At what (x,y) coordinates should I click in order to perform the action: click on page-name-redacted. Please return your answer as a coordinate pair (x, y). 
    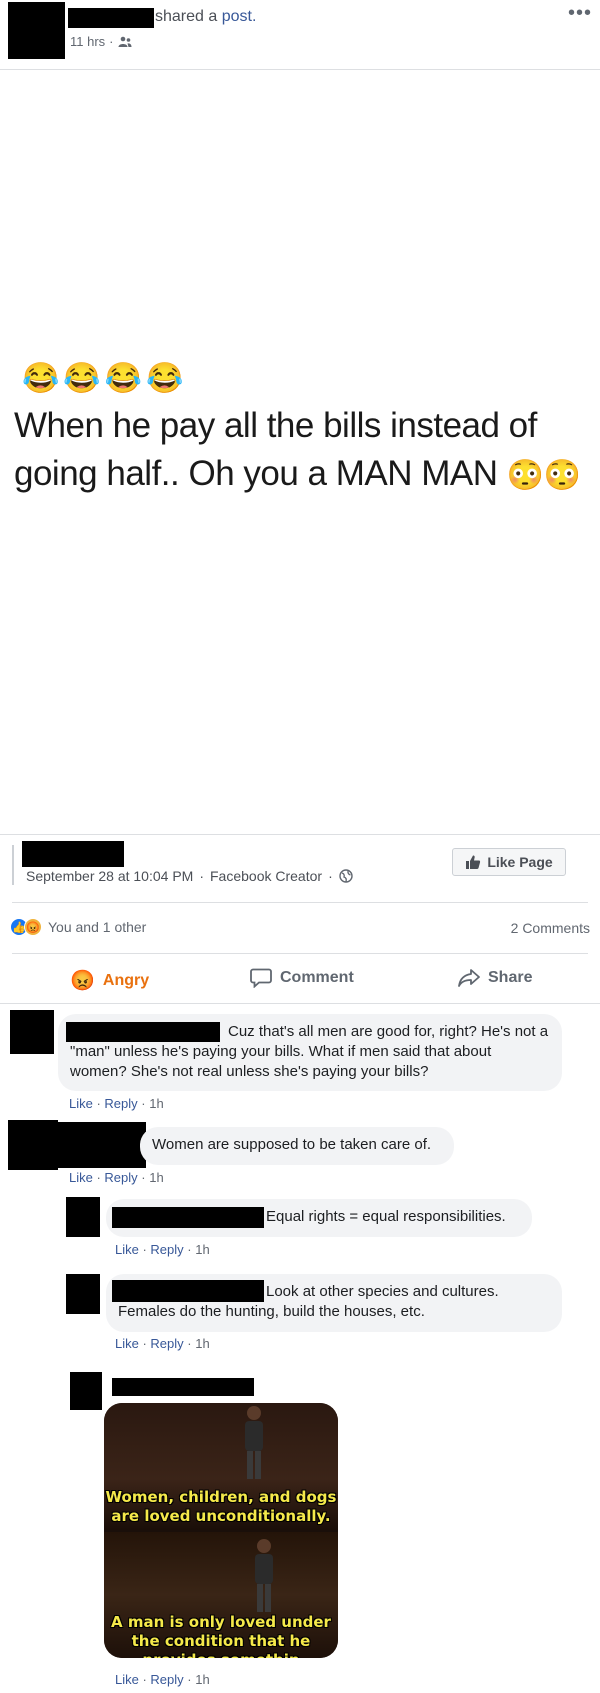
    Looking at the image, I should click on (73, 854).